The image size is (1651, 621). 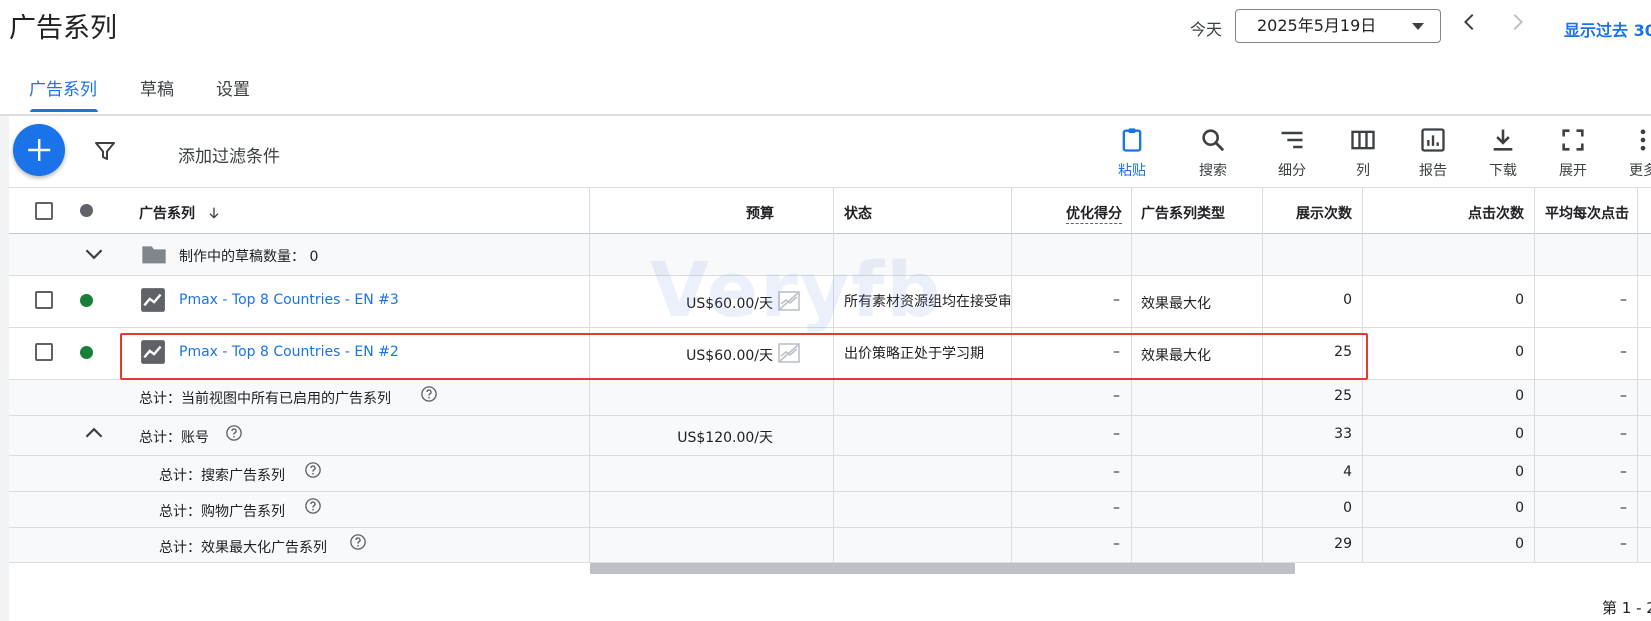 I want to click on folder-icon, so click(x=154, y=255).